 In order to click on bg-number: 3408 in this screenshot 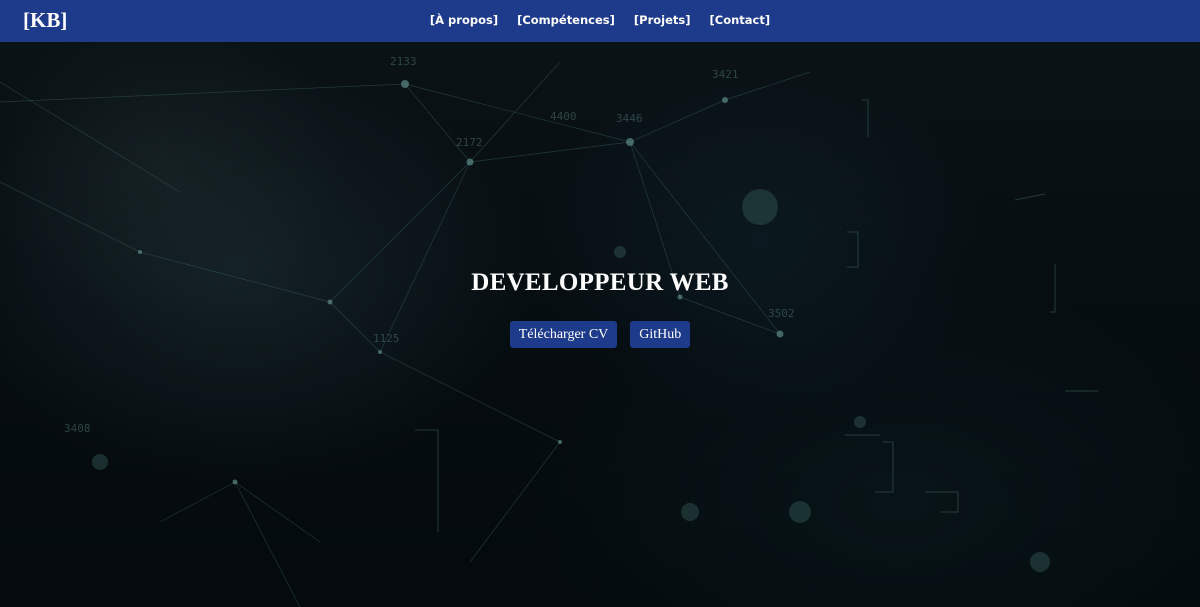, I will do `click(77, 428)`.